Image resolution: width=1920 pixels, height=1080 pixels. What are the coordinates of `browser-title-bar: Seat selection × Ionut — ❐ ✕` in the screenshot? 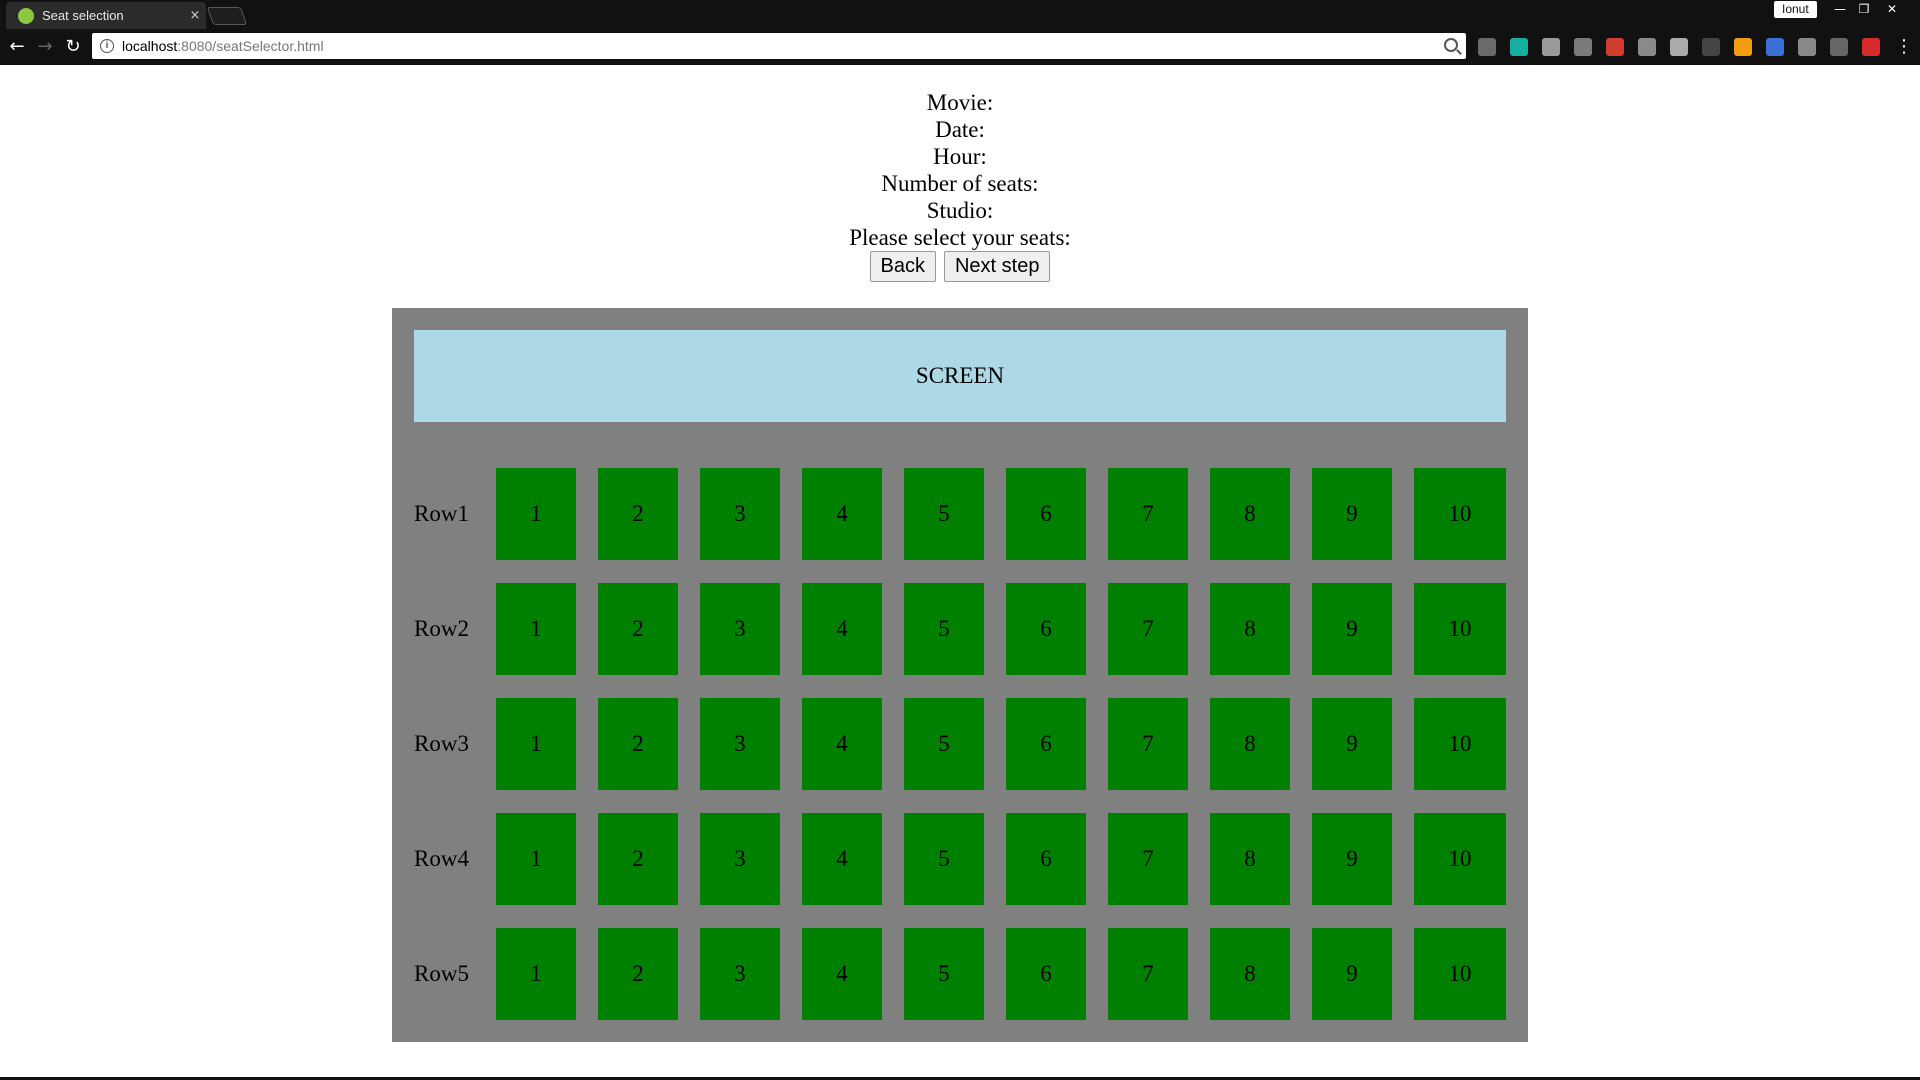 It's located at (960, 14).